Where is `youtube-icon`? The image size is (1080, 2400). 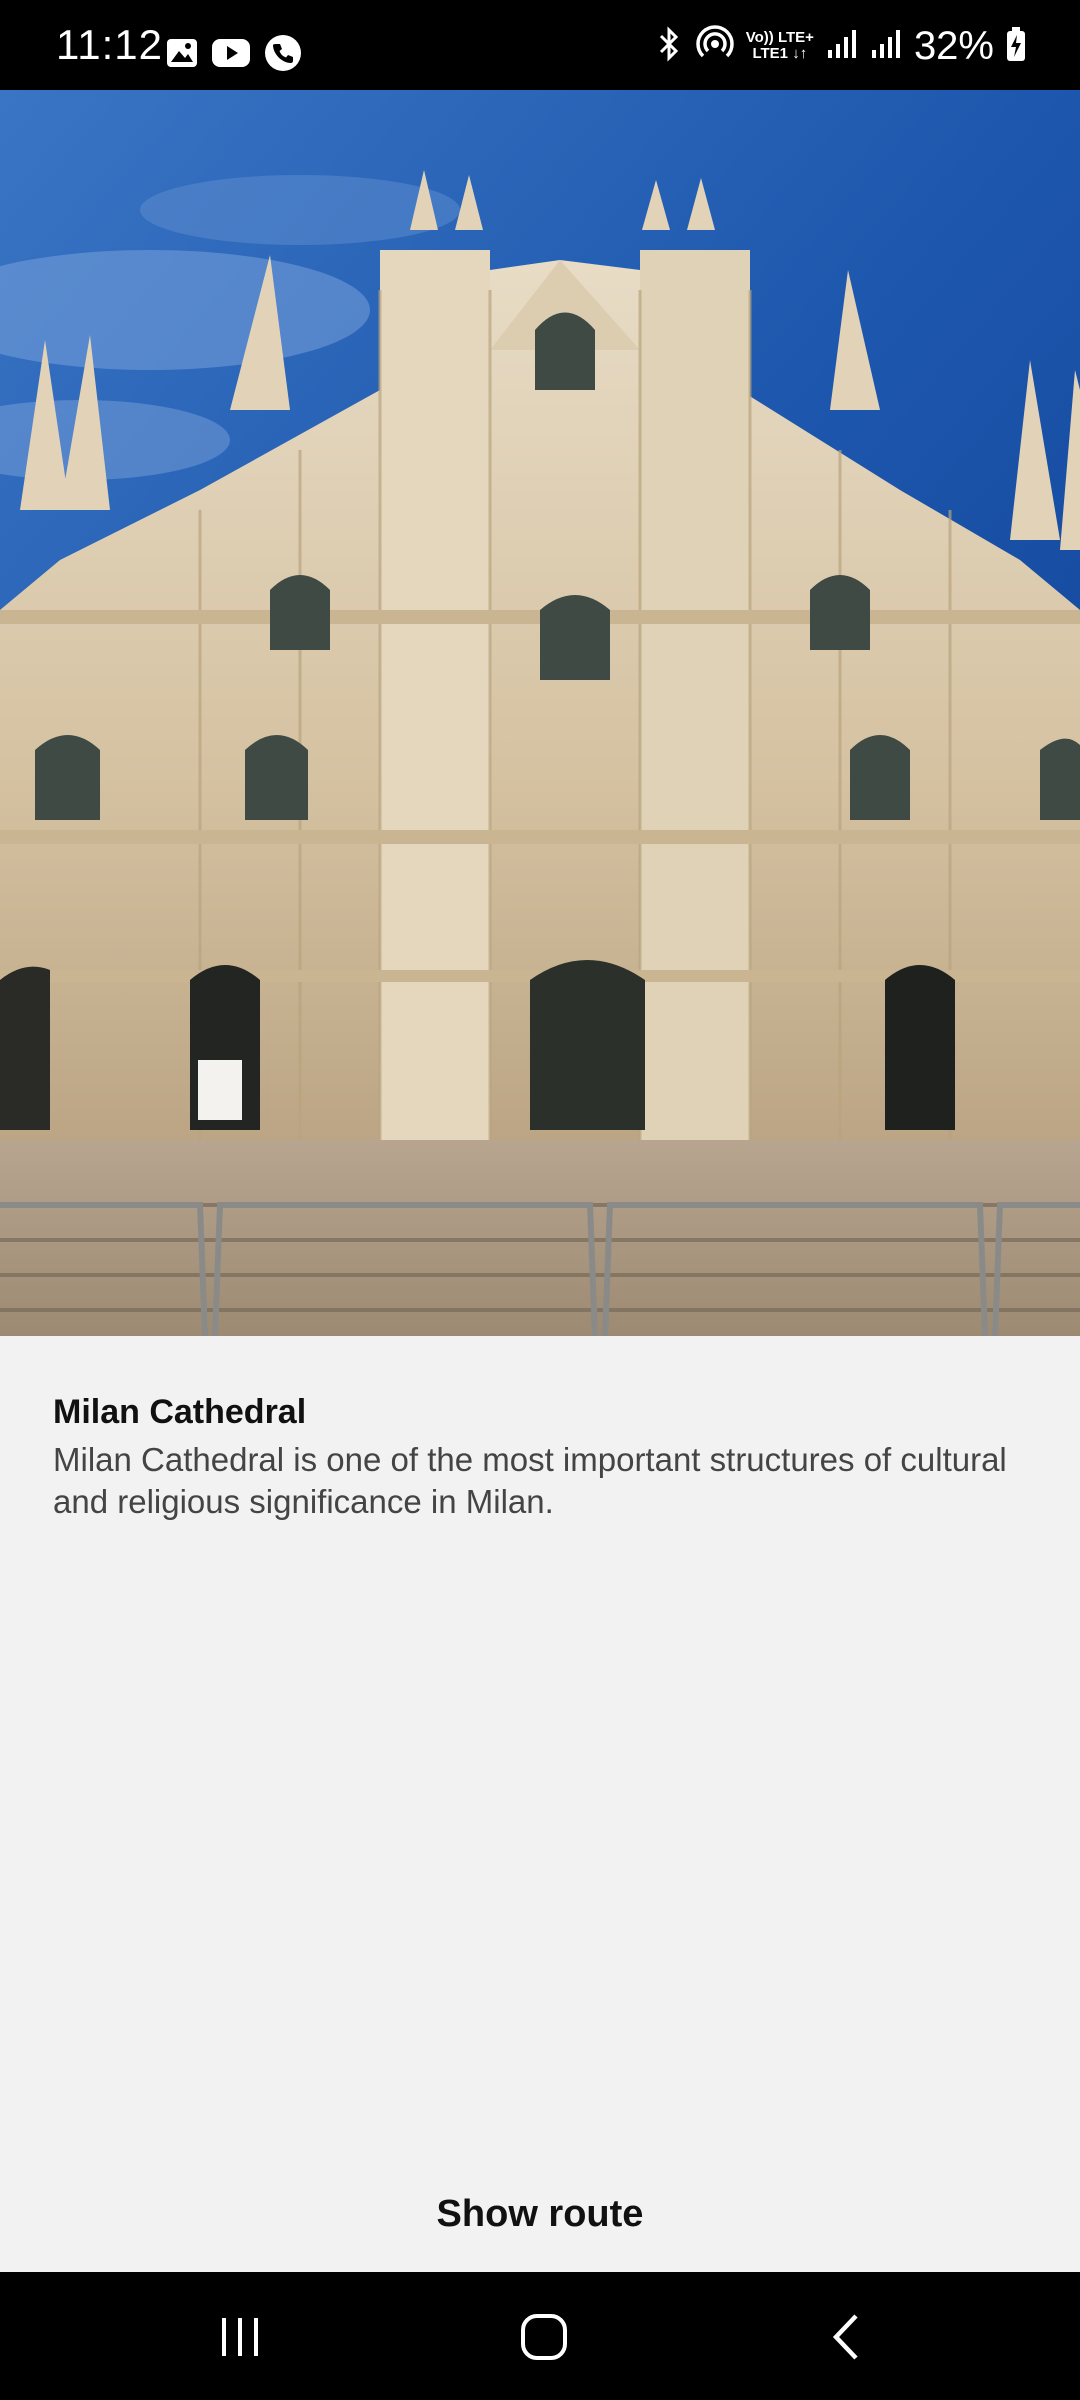 youtube-icon is located at coordinates (231, 55).